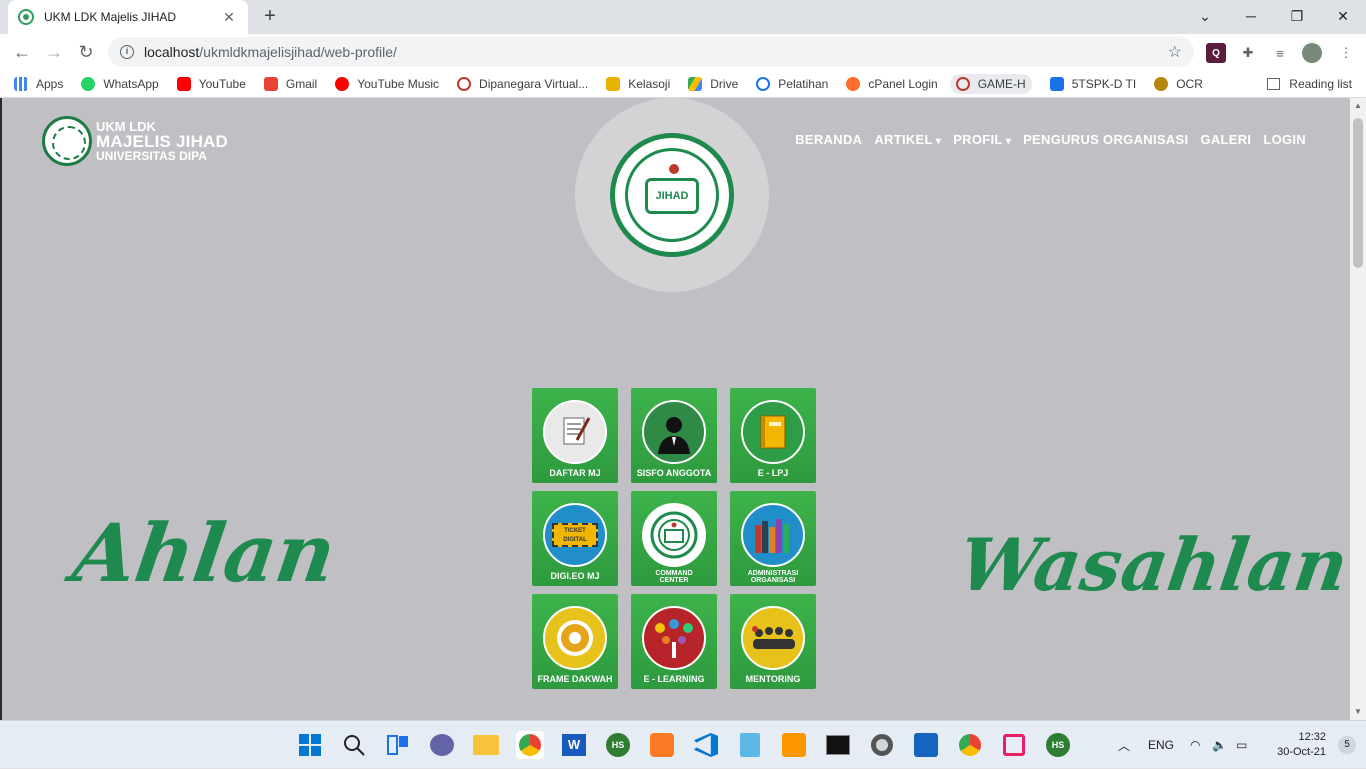  Describe the element at coordinates (183, 83) in the screenshot. I see `youtube-icon` at that location.